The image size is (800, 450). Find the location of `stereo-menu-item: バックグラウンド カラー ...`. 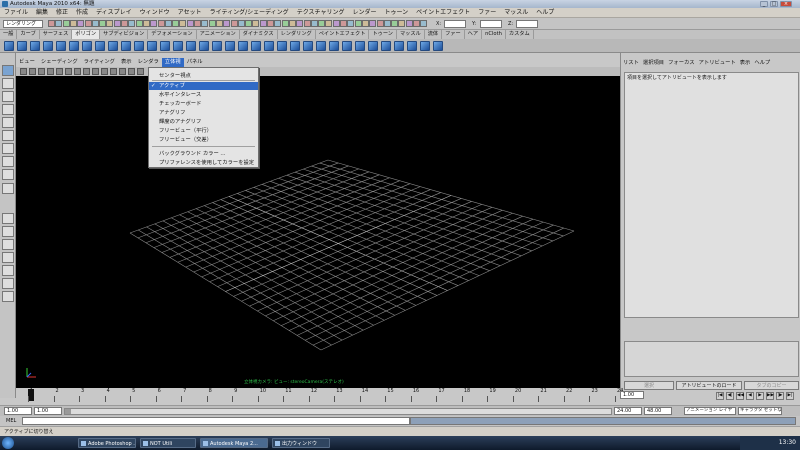

stereo-menu-item: バックグラウンド カラー ... is located at coordinates (203, 154).